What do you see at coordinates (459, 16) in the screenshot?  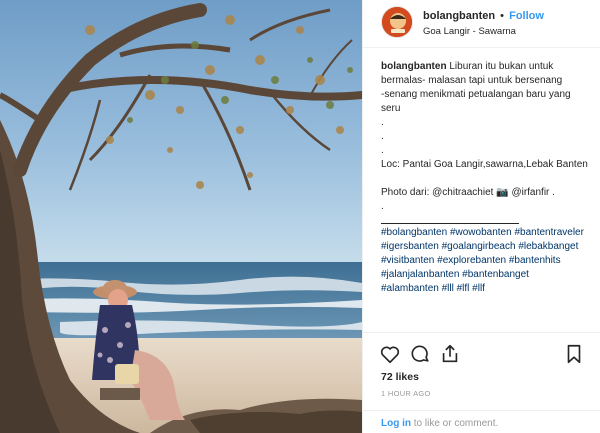 I see `header-username: bolangbanten` at bounding box center [459, 16].